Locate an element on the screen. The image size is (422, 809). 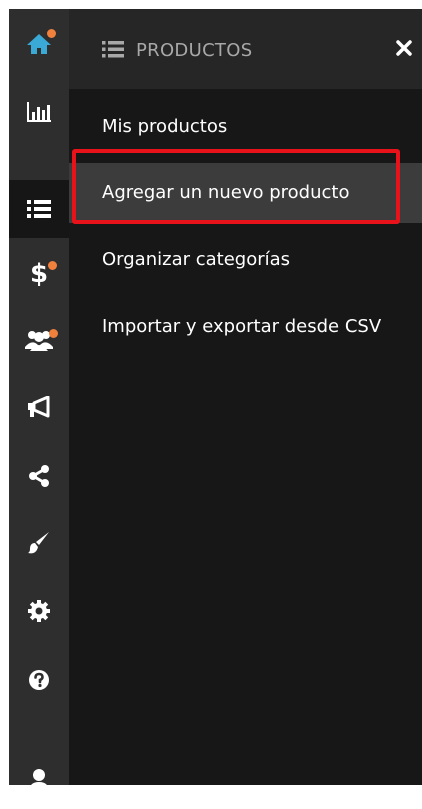
brush-icon is located at coordinates (39, 543).